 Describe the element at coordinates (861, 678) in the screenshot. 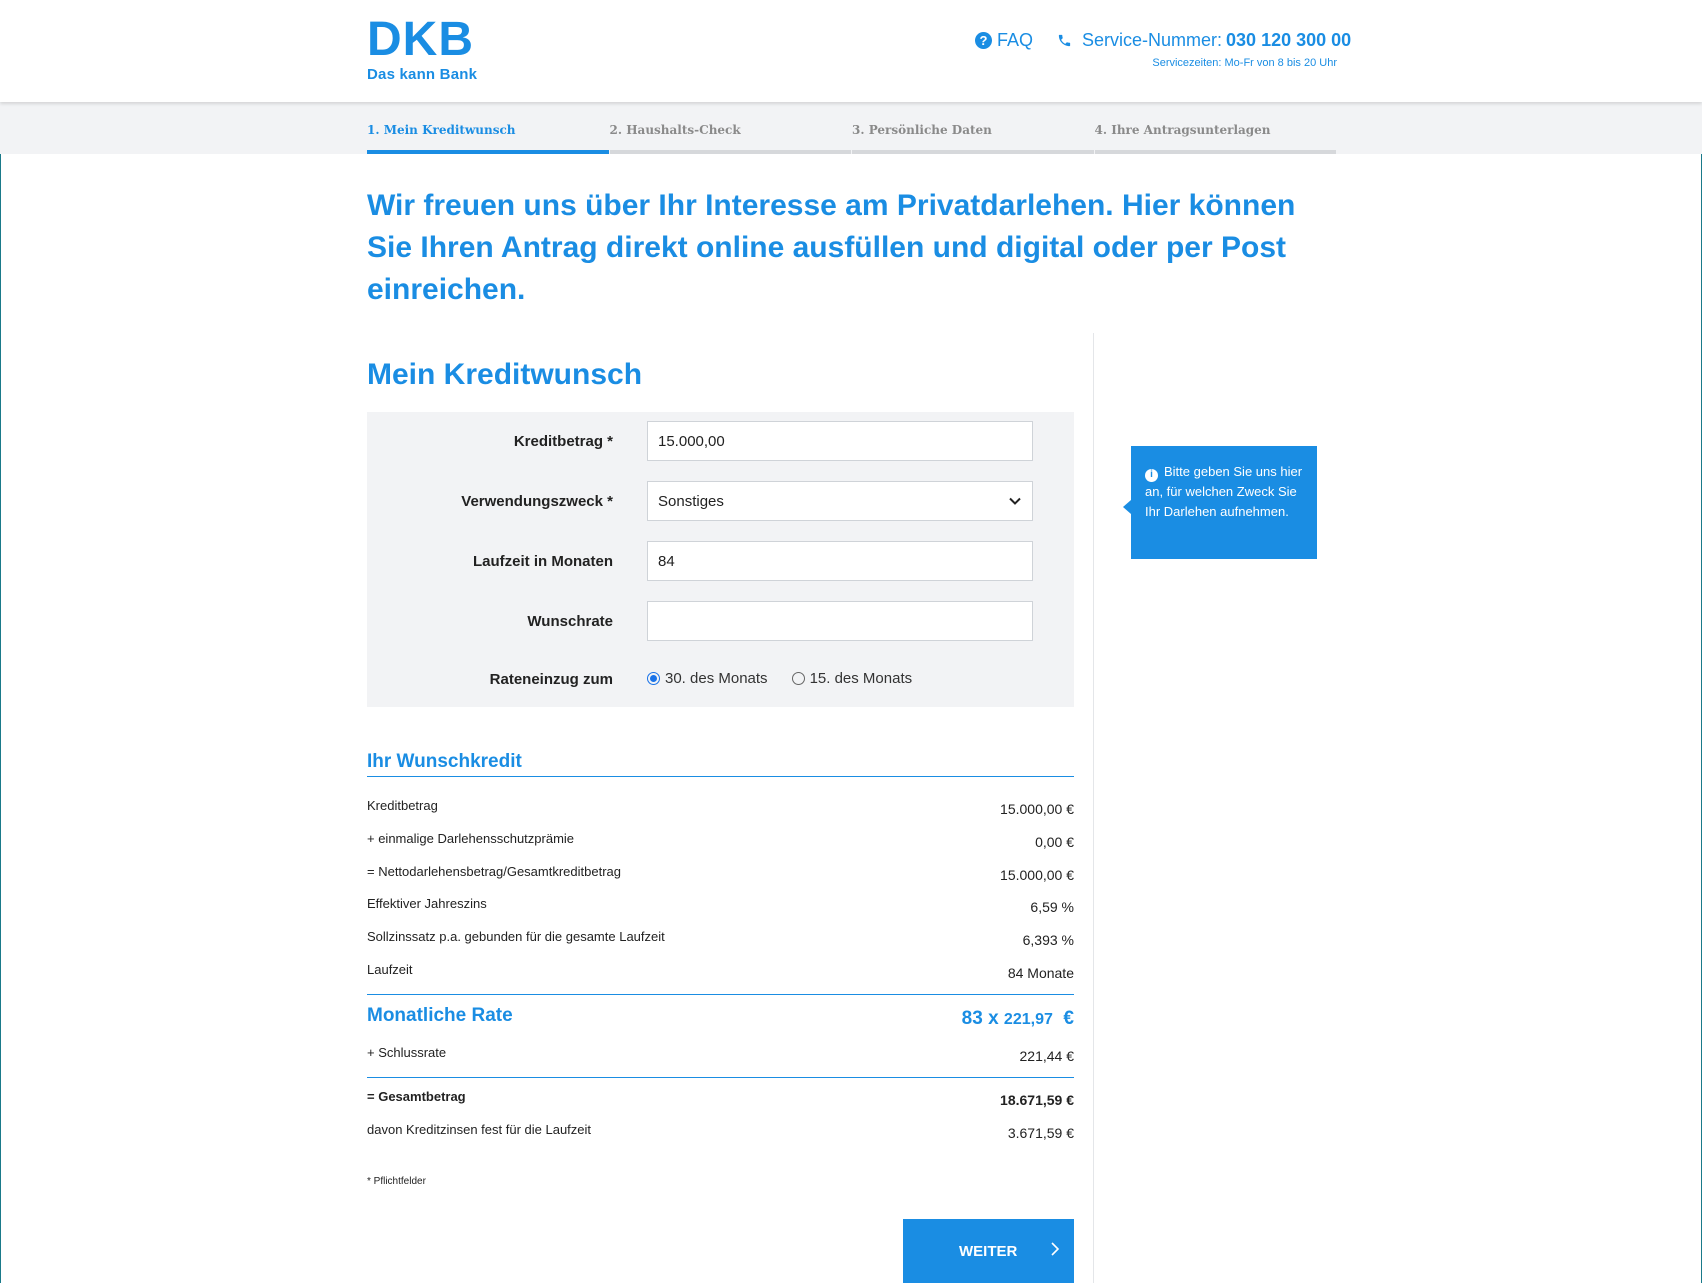

I see `radio-15-label: 15. des Monats` at that location.